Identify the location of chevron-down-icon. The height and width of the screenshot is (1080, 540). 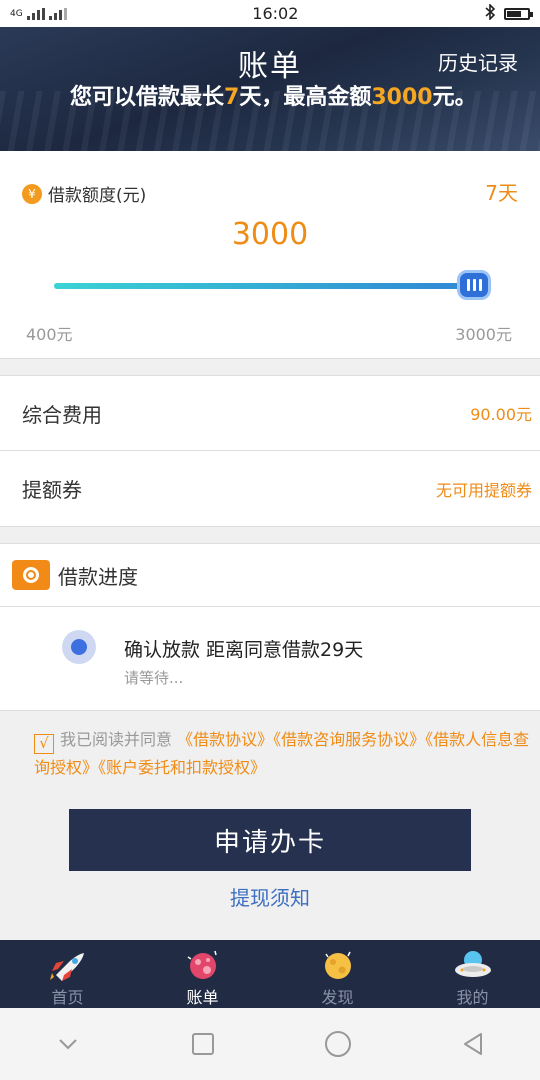
(67, 1044).